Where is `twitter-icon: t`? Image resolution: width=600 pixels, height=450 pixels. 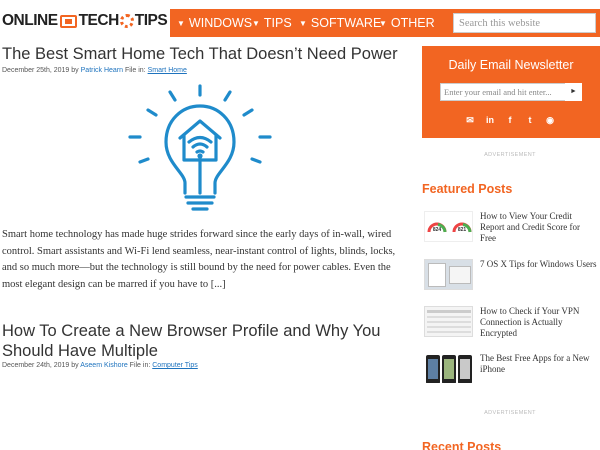 twitter-icon: t is located at coordinates (530, 120).